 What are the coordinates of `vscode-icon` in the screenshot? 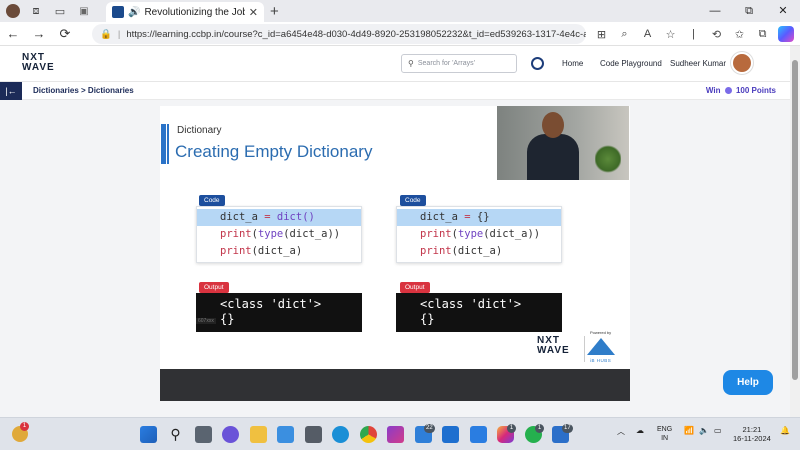 It's located at (478, 434).